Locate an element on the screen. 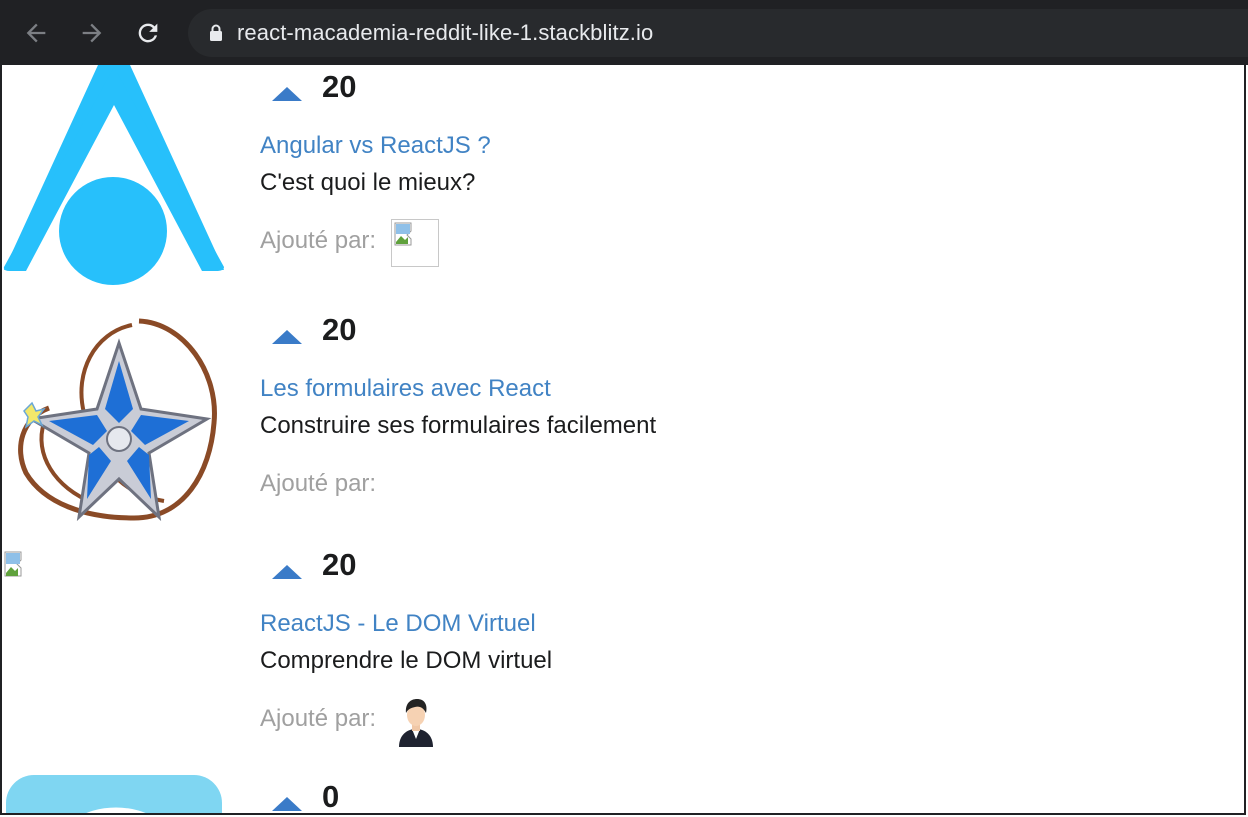  forward-button is located at coordinates (92, 33).